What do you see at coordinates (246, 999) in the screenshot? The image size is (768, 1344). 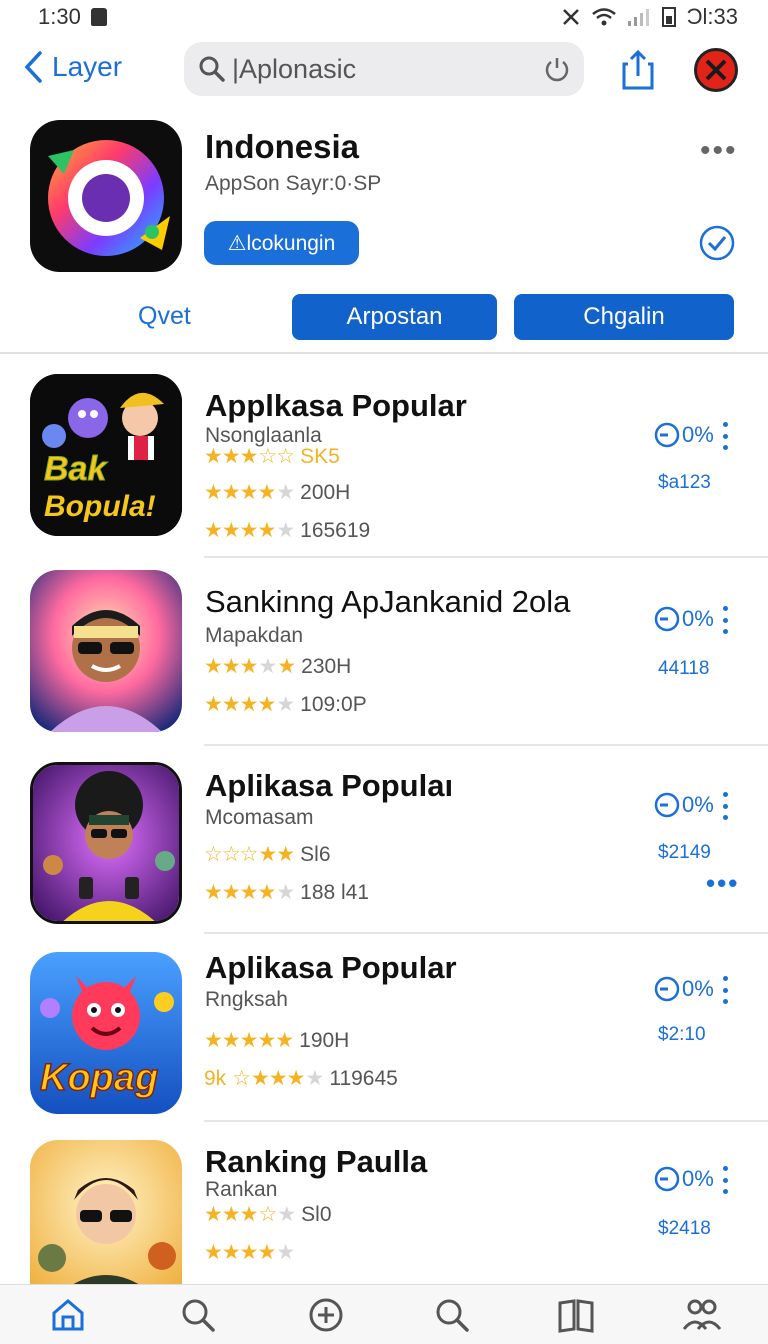 I see `app-subtitle: Rngksah` at bounding box center [246, 999].